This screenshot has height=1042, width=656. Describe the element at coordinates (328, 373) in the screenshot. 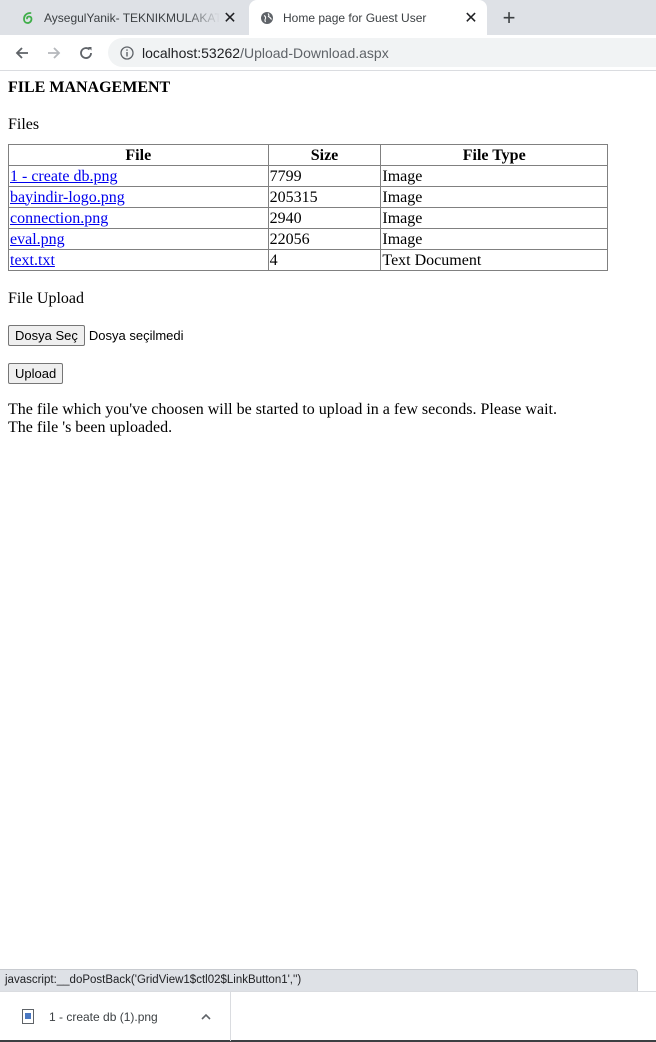

I see `upload-row: Upload` at that location.